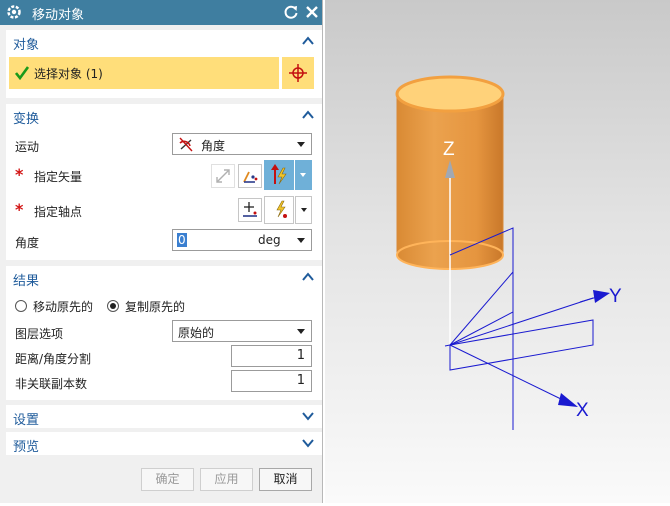 The height and width of the screenshot is (506, 670). What do you see at coordinates (26, 447) in the screenshot?
I see `section-preview-title: 预览` at bounding box center [26, 447].